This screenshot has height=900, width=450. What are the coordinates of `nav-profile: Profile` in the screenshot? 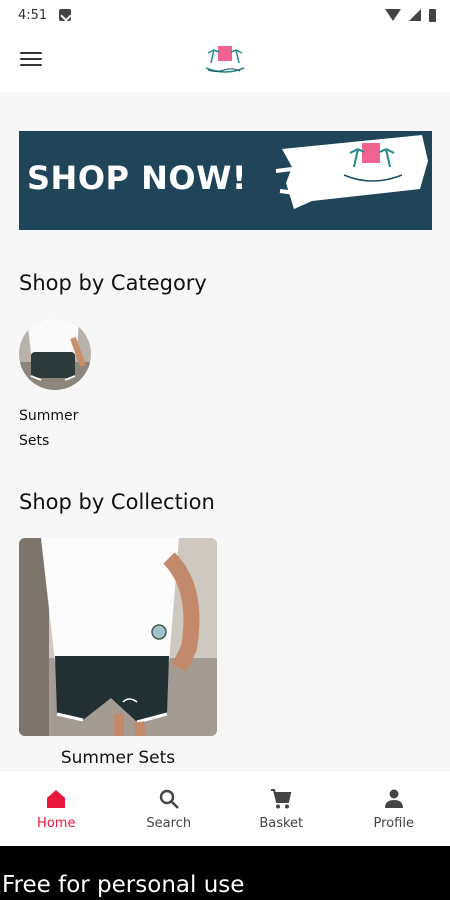 It's located at (394, 808).